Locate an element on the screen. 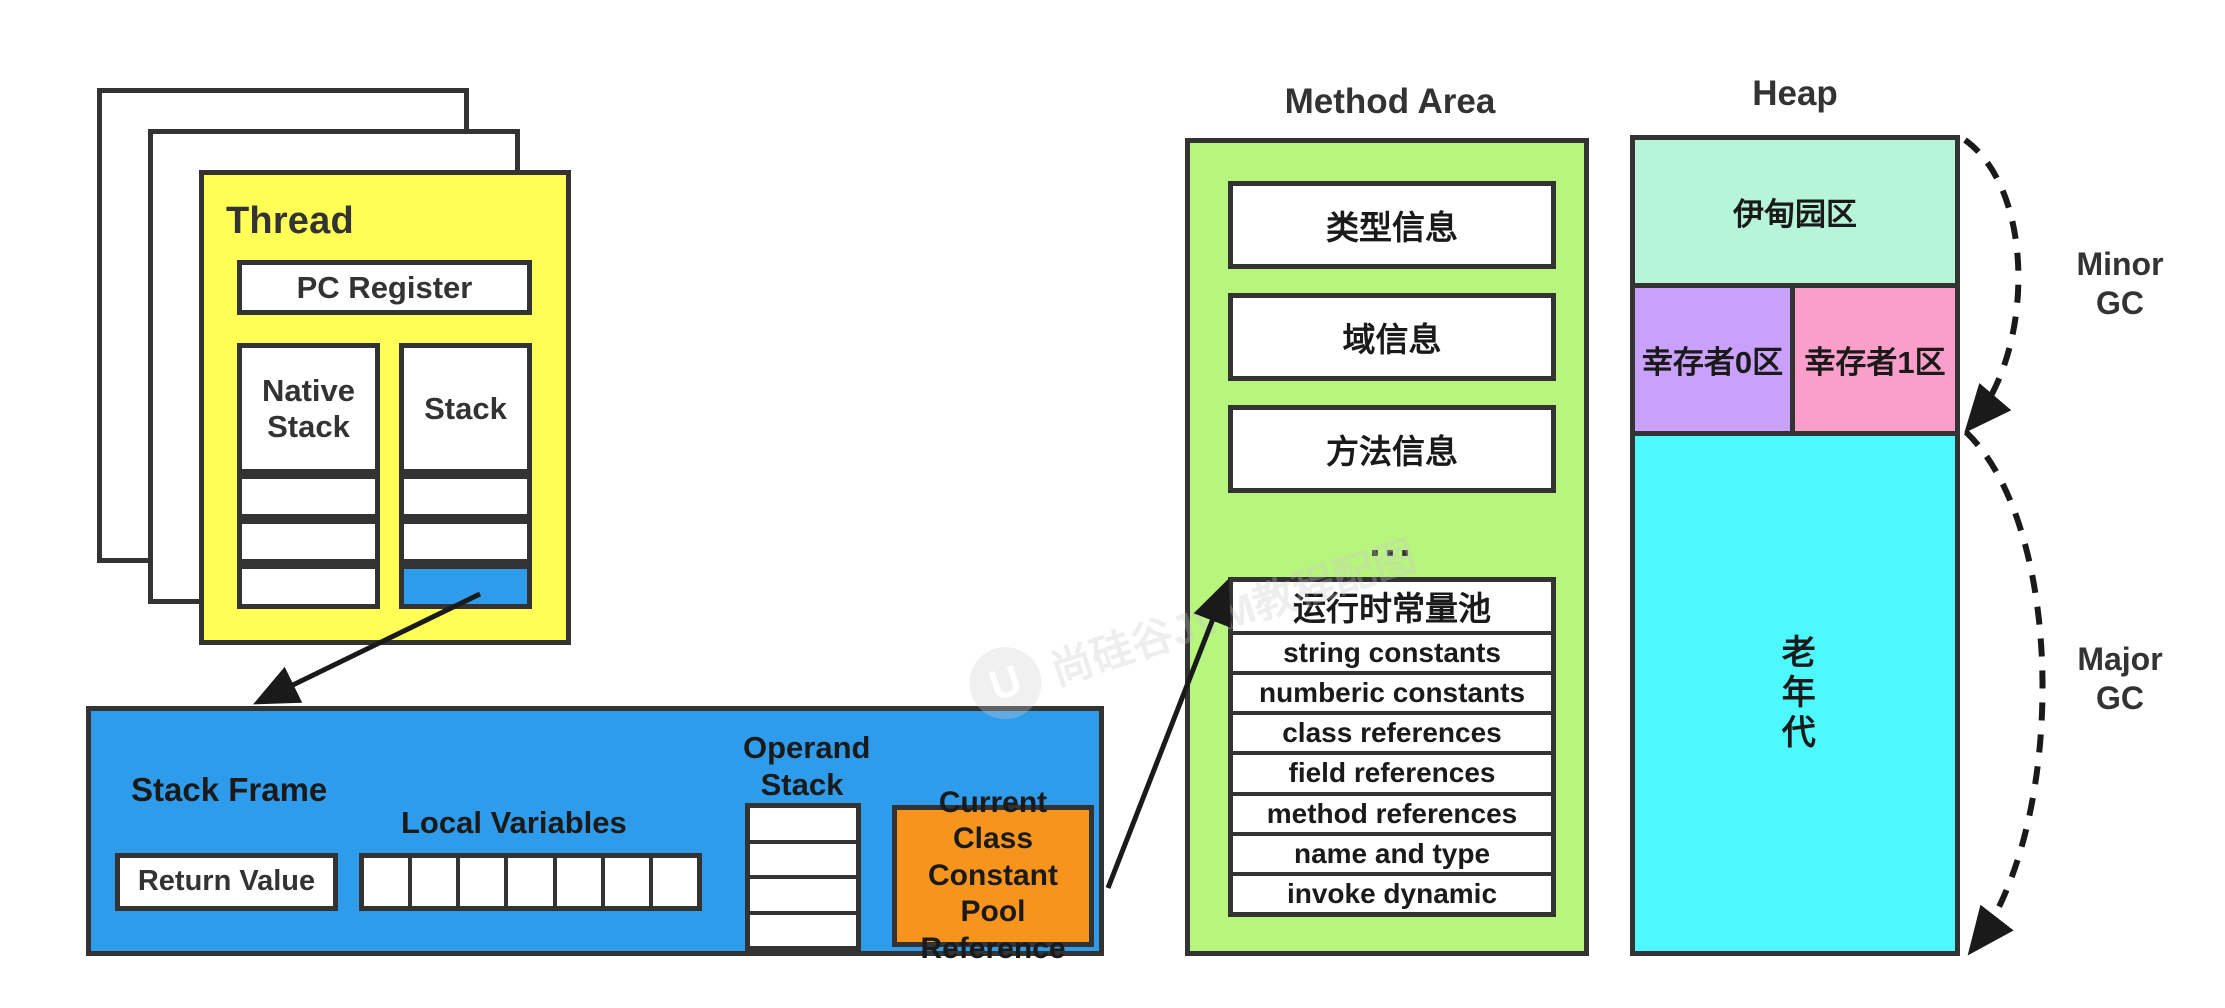 The image size is (2225, 1008). runtime-constant-pool-header: 运行时常量池 is located at coordinates (1392, 608).